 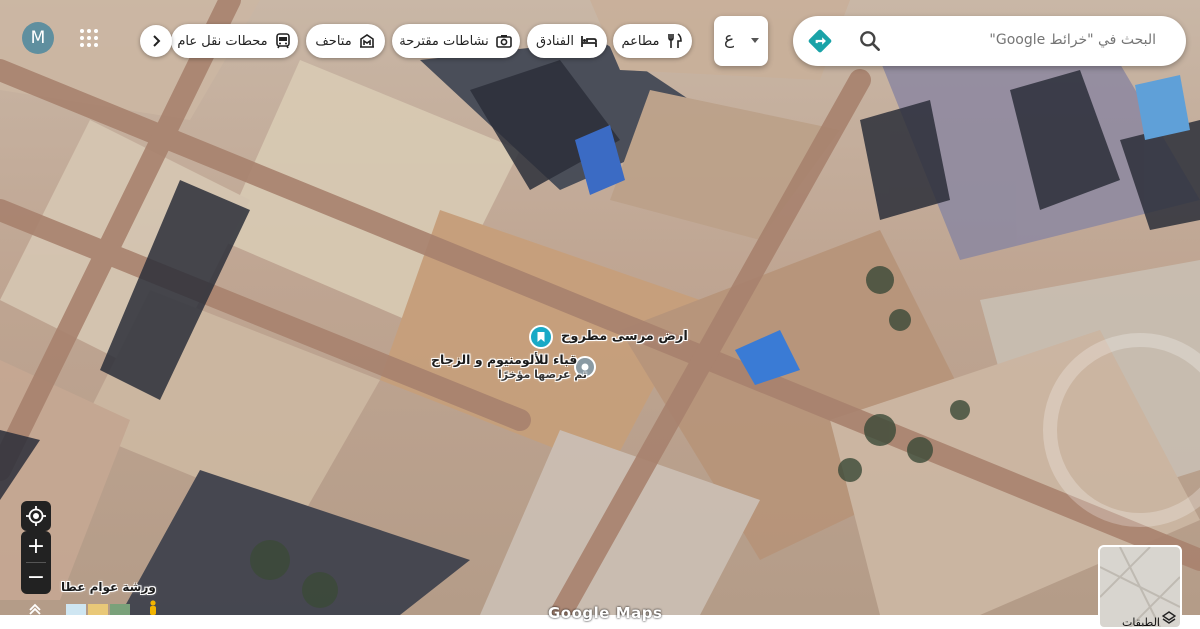 I want to click on chips-scroll-button, so click(x=156, y=41).